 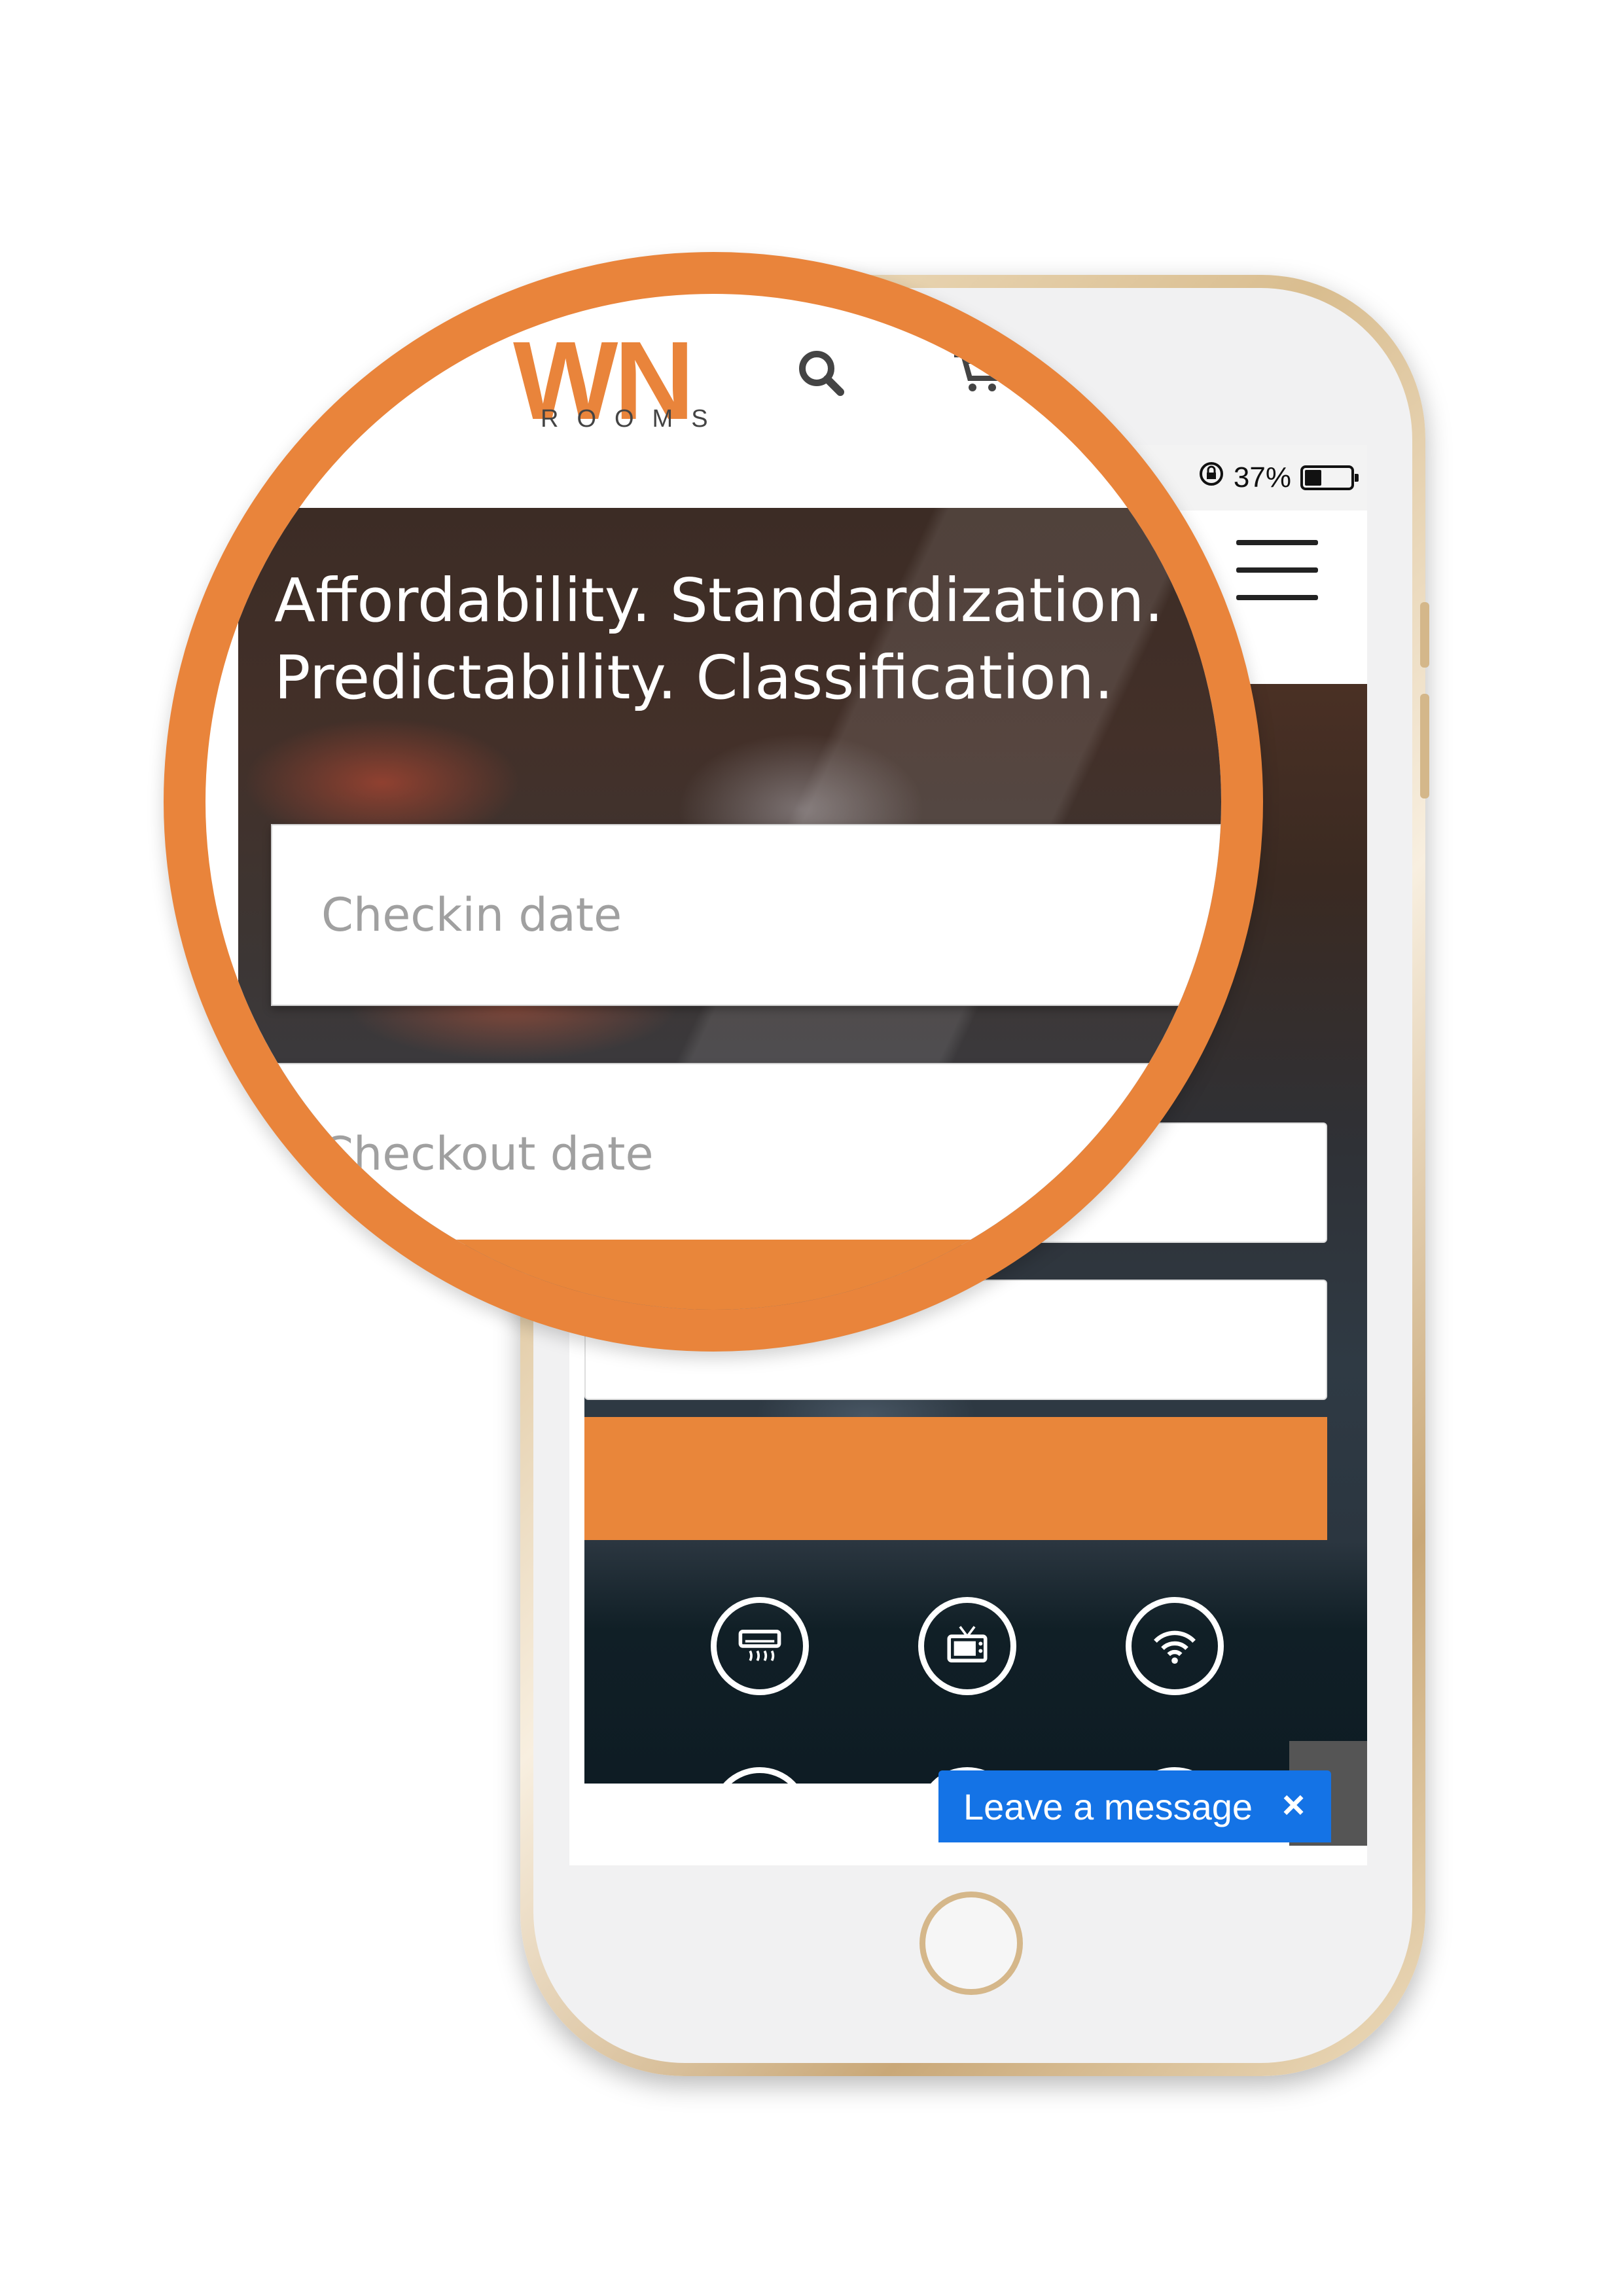 I want to click on home-button, so click(x=971, y=1943).